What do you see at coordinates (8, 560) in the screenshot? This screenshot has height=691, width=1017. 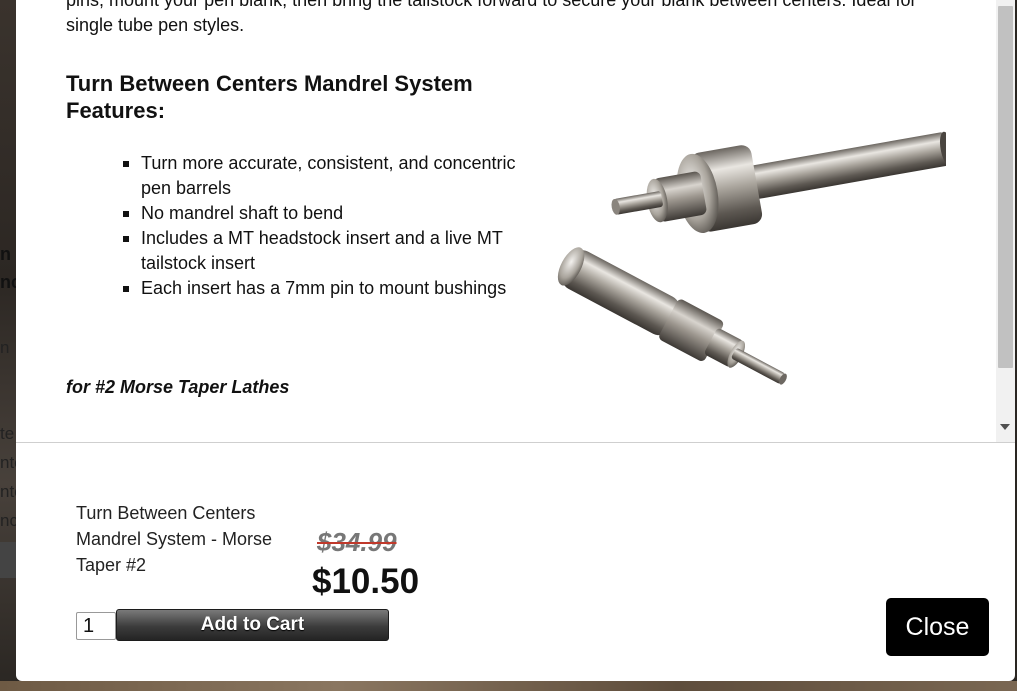 I see `backdrop-button` at bounding box center [8, 560].